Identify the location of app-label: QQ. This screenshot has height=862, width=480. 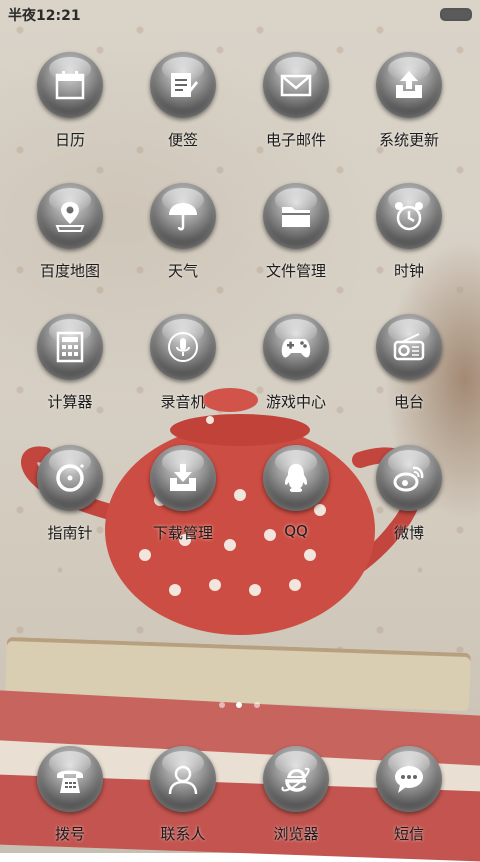
(296, 531).